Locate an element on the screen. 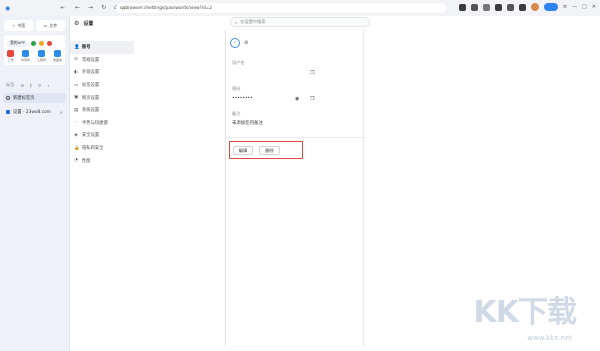  divider is located at coordinates (295, 137).